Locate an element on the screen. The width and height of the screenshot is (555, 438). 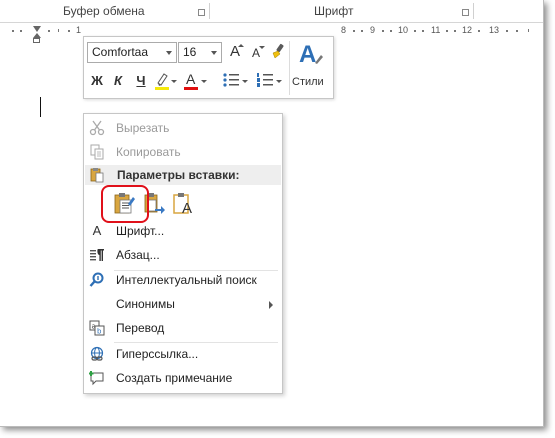
styles-button: A Стили is located at coordinates (311, 68).